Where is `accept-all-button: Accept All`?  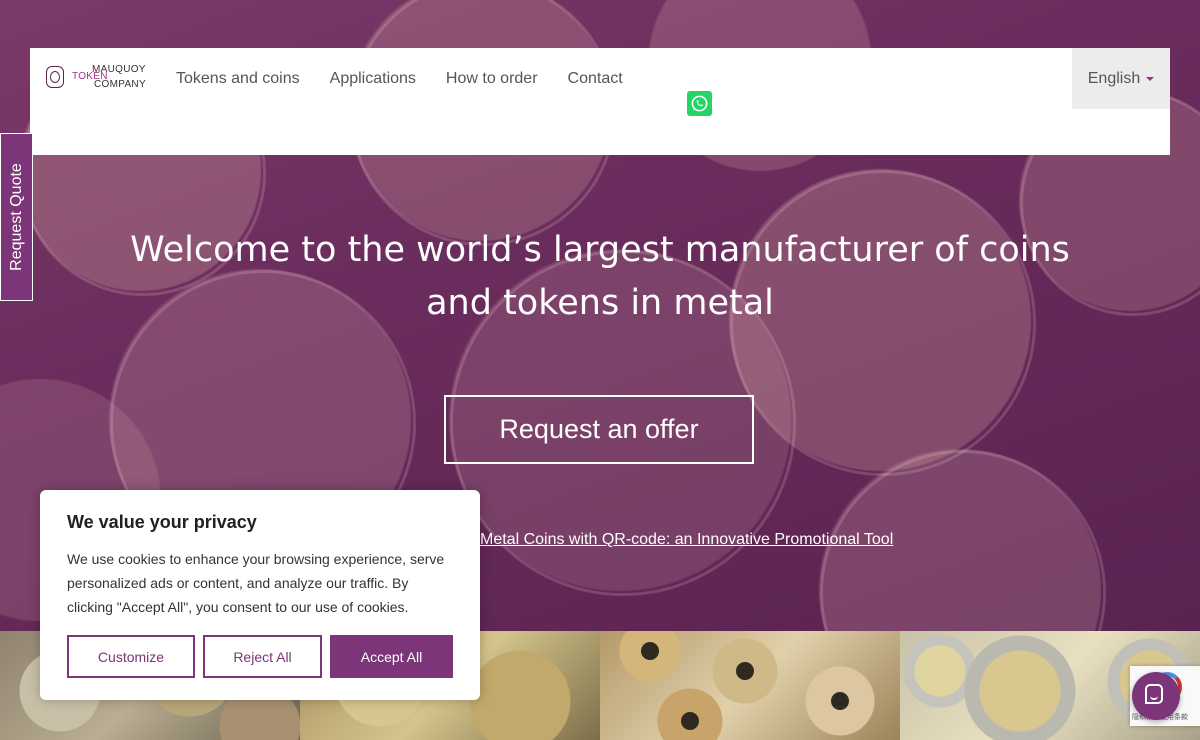 accept-all-button: Accept All is located at coordinates (391, 656).